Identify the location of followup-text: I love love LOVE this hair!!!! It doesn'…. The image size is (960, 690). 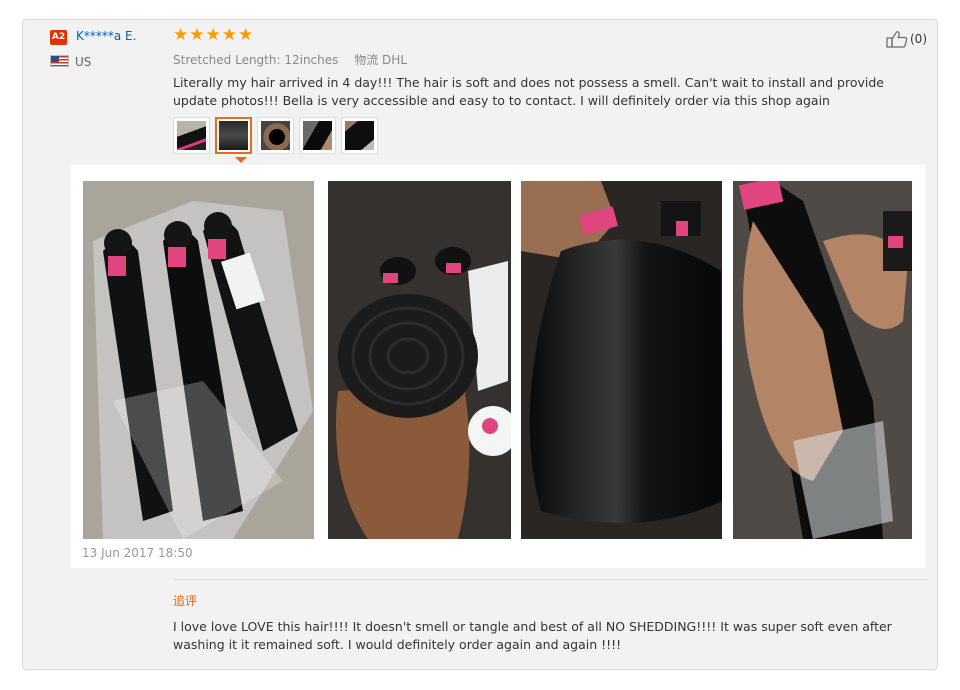
(532, 635).